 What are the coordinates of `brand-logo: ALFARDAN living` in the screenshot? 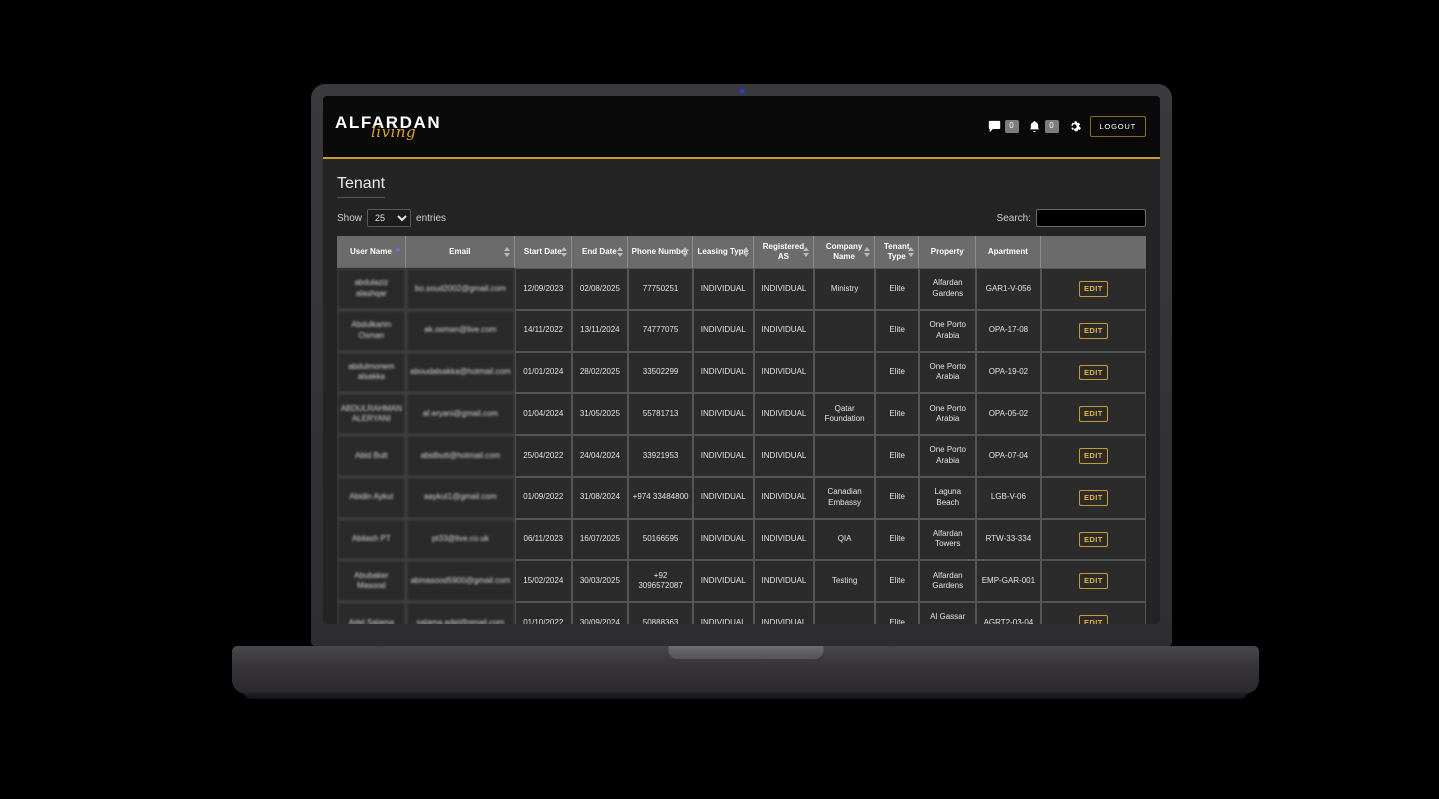 It's located at (388, 127).